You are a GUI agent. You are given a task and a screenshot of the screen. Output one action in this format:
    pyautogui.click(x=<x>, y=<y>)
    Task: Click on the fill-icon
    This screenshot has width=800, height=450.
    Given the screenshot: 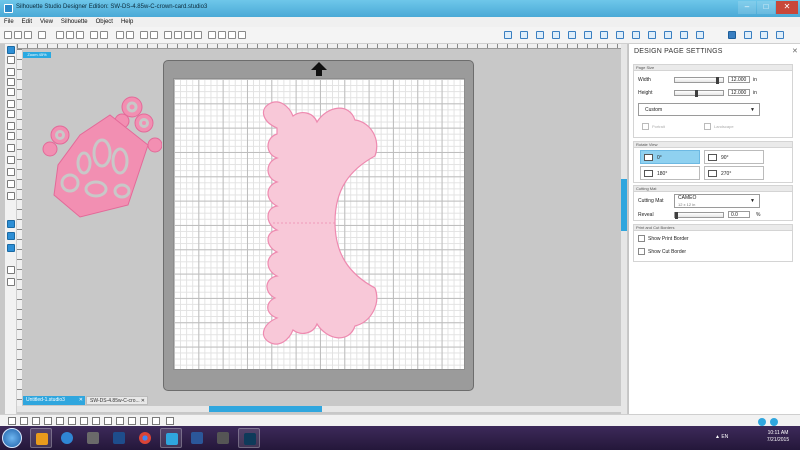 What is the action you would take?
    pyautogui.click(x=212, y=35)
    